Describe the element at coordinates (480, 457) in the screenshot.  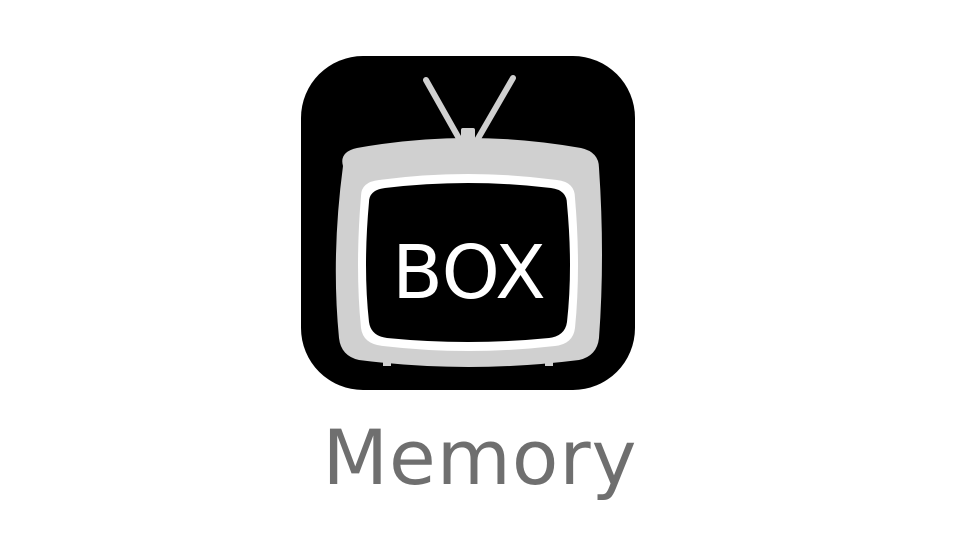
I see `app-name-label: Memory` at that location.